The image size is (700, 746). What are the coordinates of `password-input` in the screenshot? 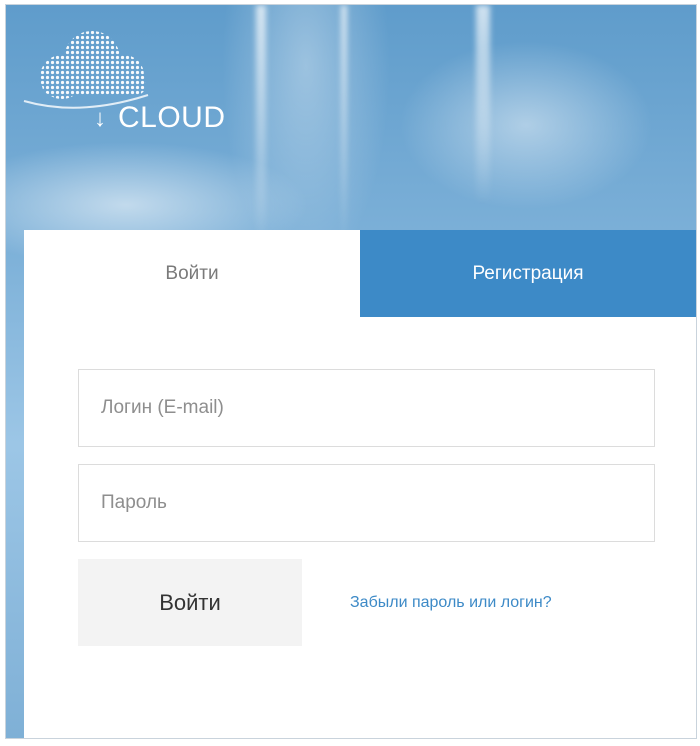 It's located at (366, 503).